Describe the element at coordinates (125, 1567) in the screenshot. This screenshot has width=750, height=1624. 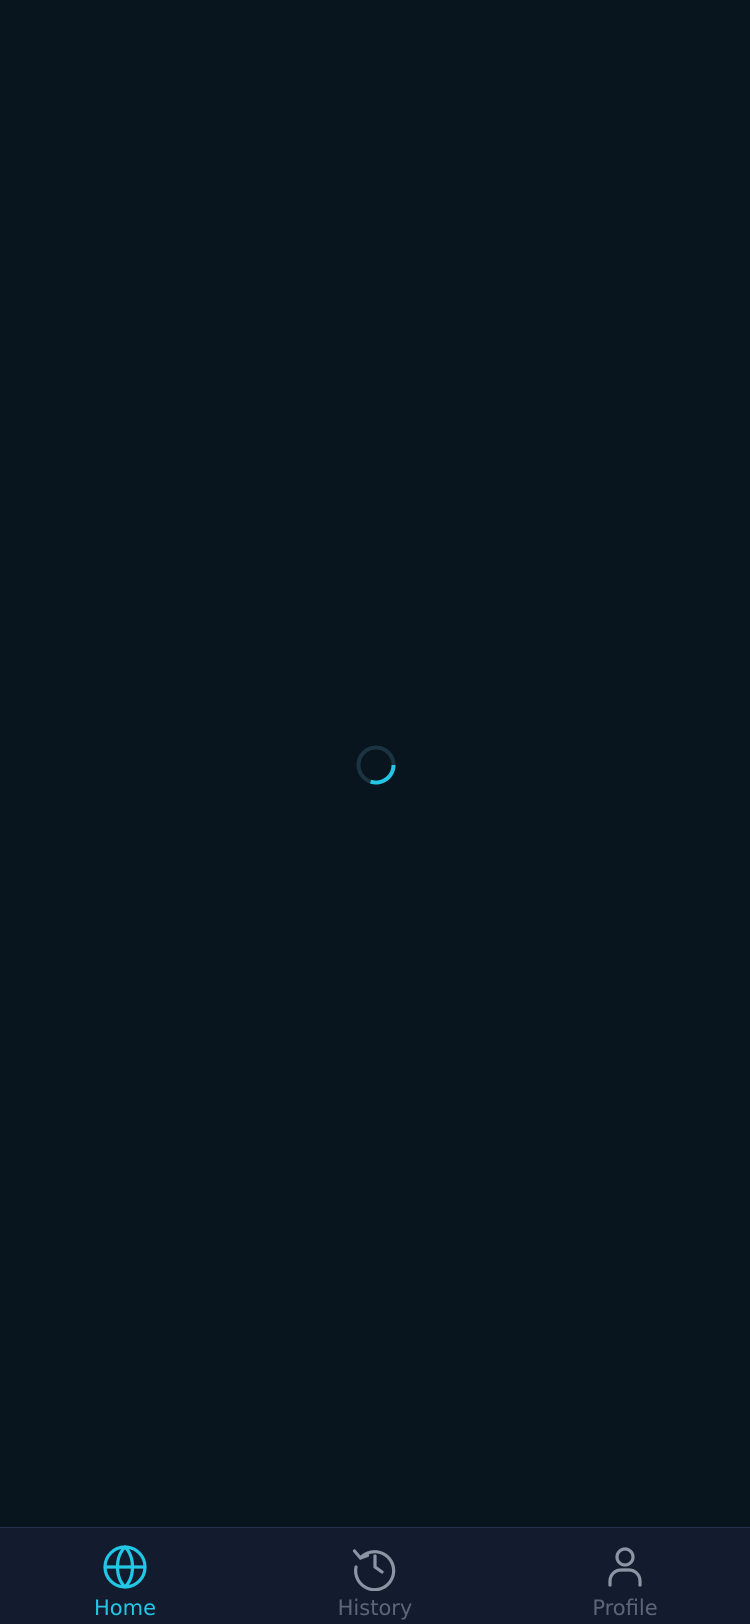
I see `globe-icon` at that location.